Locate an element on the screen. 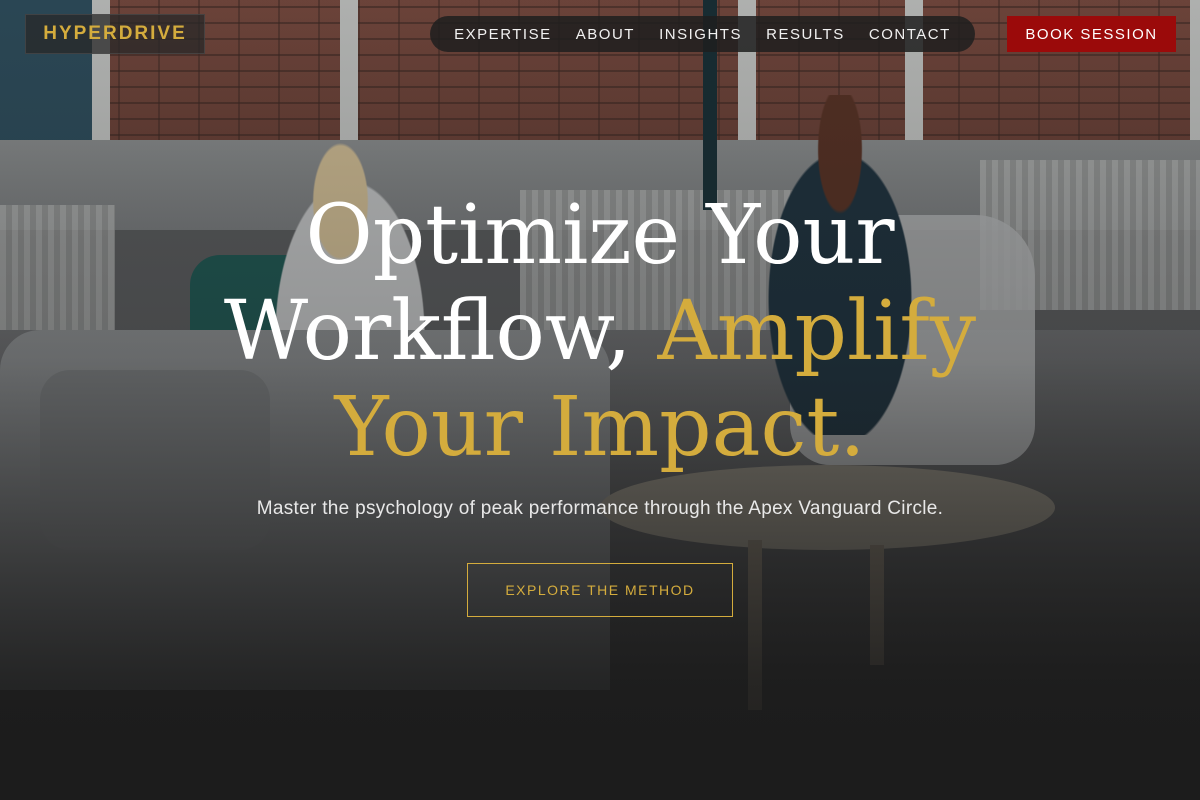 The height and width of the screenshot is (800, 1200). headline-line-2-white: Workflow, is located at coordinates (427, 331).